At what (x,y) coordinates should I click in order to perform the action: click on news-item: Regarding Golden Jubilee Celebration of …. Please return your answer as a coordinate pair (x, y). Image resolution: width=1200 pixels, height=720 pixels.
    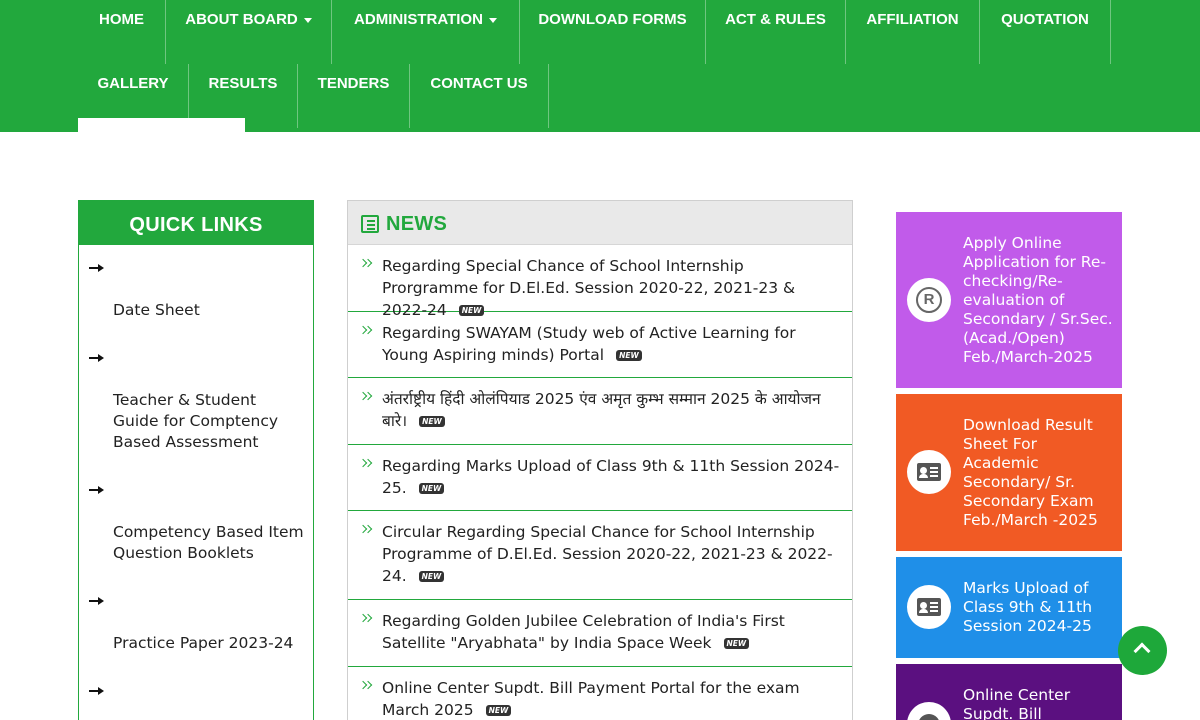
    Looking at the image, I should click on (600, 633).